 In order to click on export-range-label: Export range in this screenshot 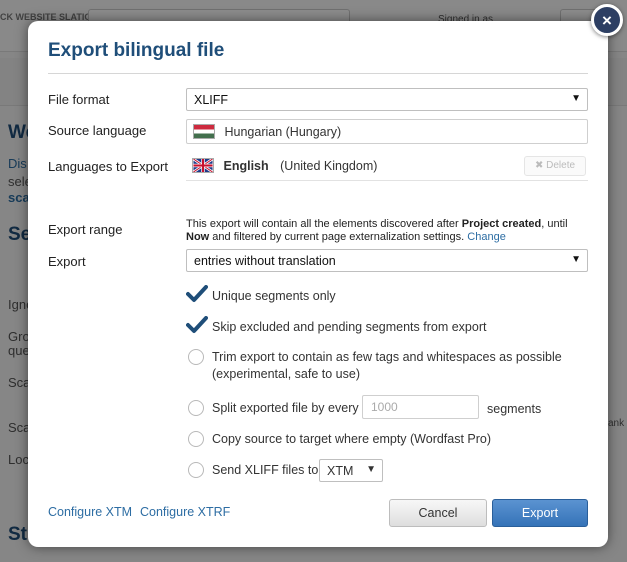, I will do `click(85, 229)`.